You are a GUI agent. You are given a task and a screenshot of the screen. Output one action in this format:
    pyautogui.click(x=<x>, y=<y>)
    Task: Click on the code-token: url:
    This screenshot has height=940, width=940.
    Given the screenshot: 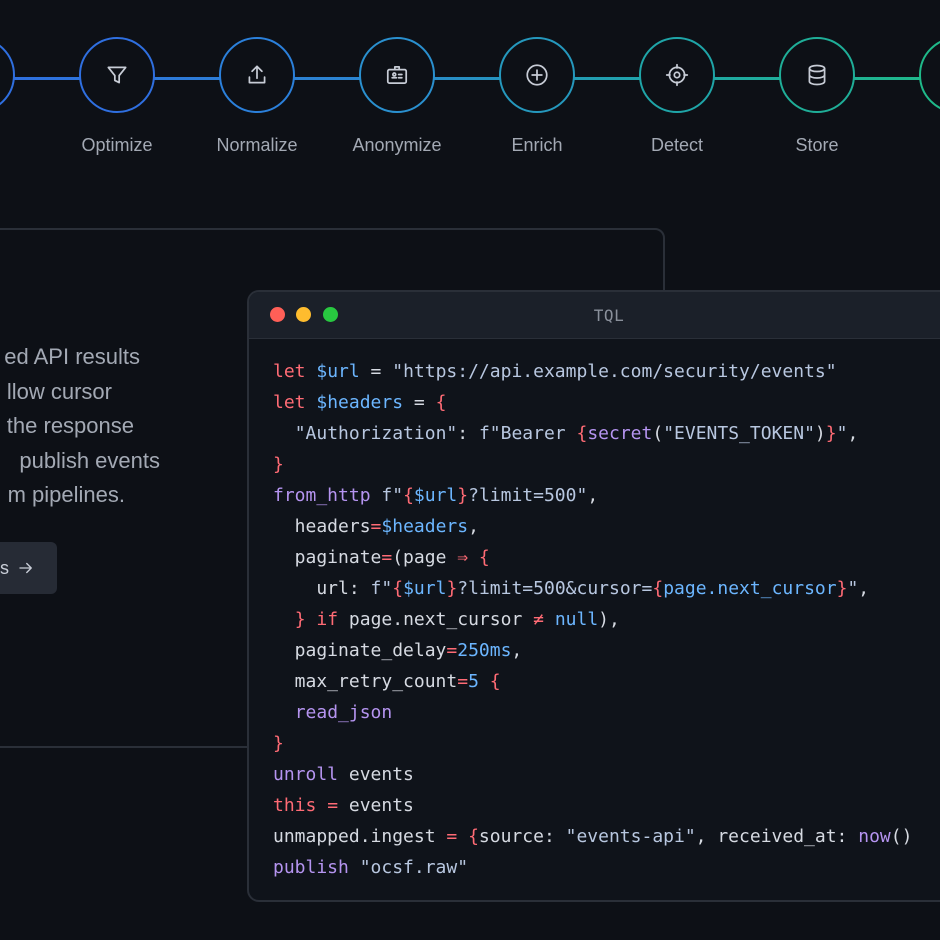 What is the action you would take?
    pyautogui.click(x=322, y=588)
    